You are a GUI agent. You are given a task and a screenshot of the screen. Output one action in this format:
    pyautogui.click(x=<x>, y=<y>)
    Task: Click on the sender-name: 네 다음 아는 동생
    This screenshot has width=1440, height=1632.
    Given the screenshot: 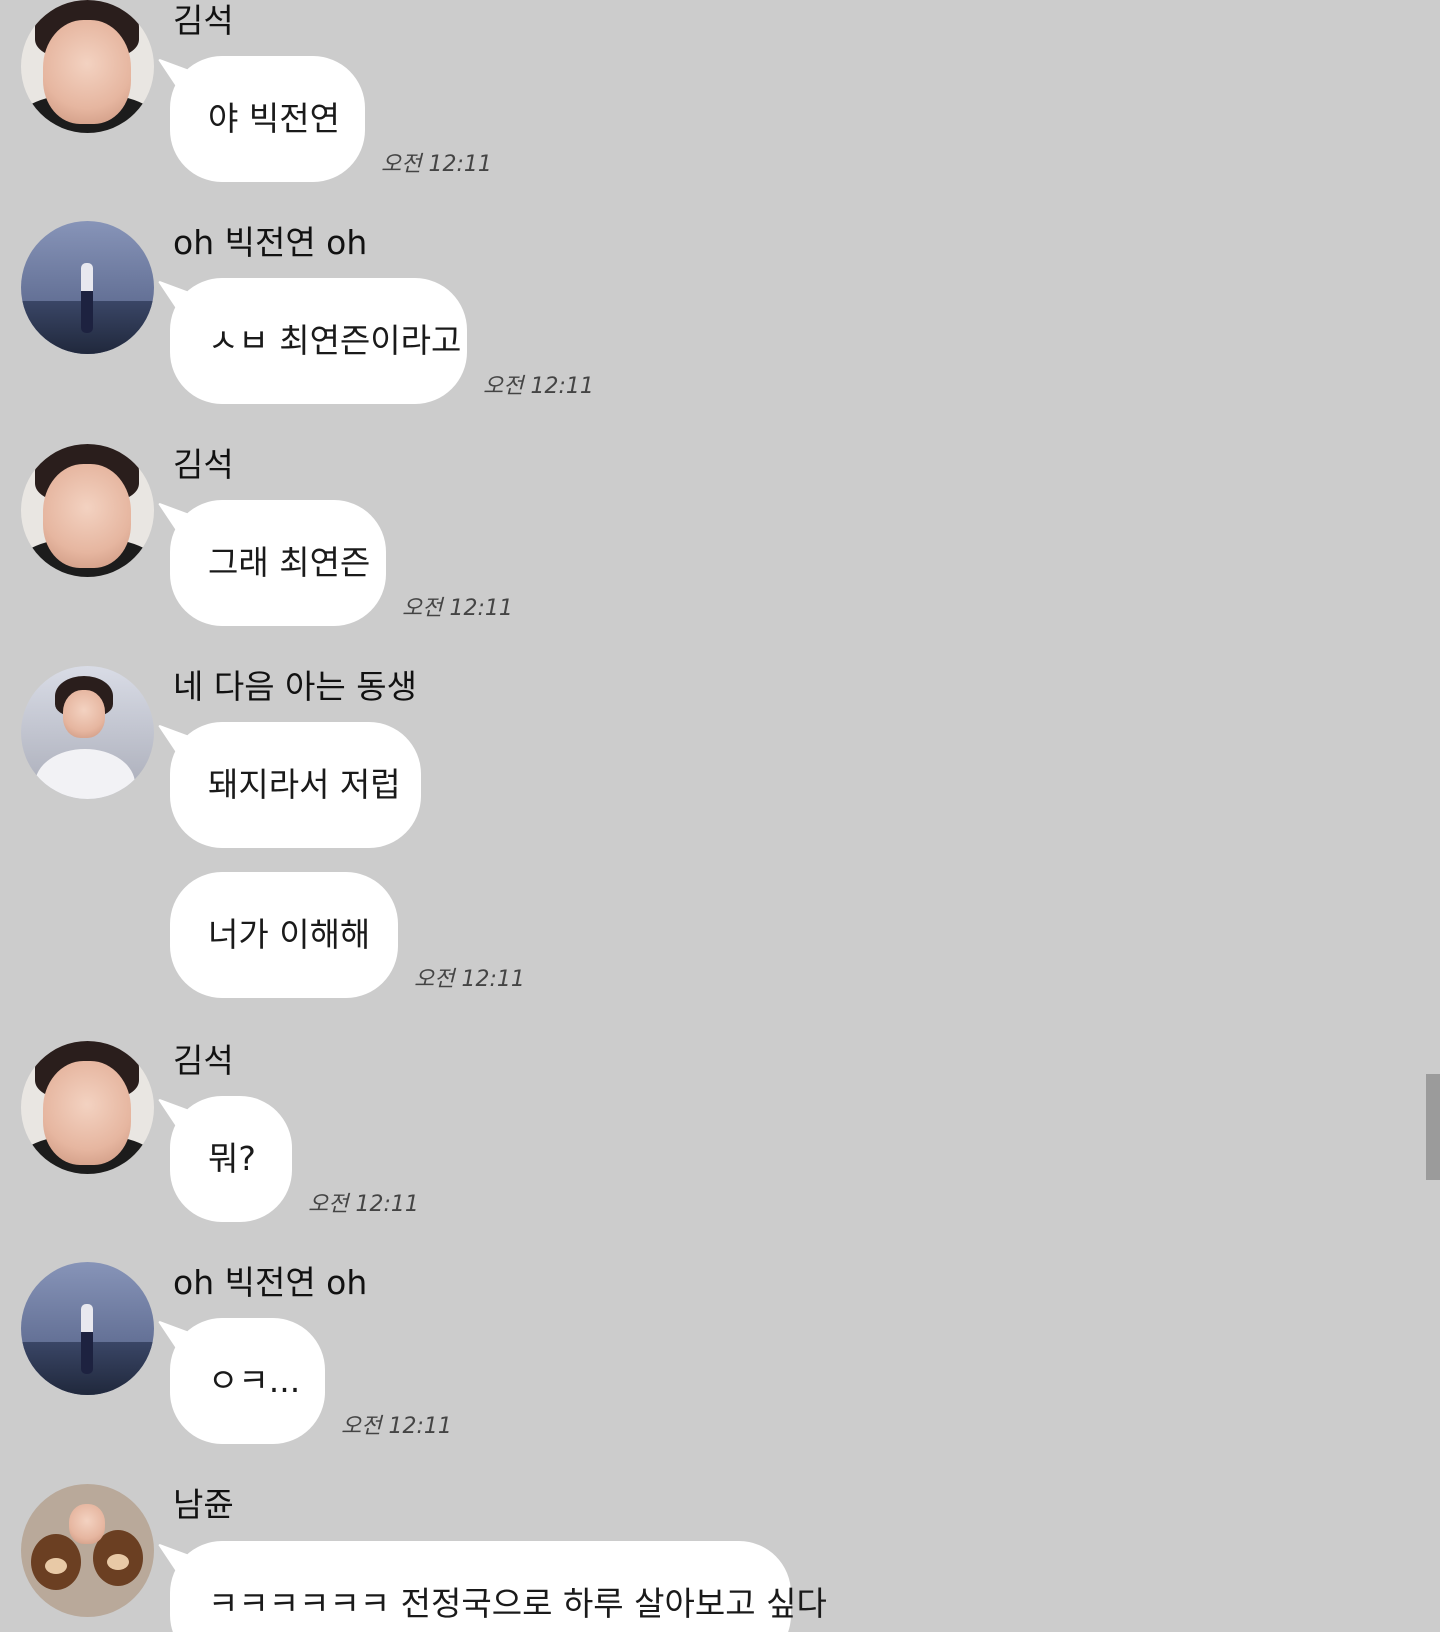 What is the action you would take?
    pyautogui.click(x=295, y=686)
    